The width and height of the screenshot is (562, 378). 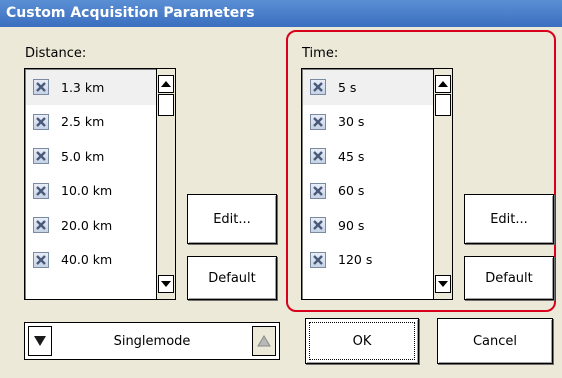 I want to click on fiber-mode-selector: Singlemode, so click(x=152, y=341).